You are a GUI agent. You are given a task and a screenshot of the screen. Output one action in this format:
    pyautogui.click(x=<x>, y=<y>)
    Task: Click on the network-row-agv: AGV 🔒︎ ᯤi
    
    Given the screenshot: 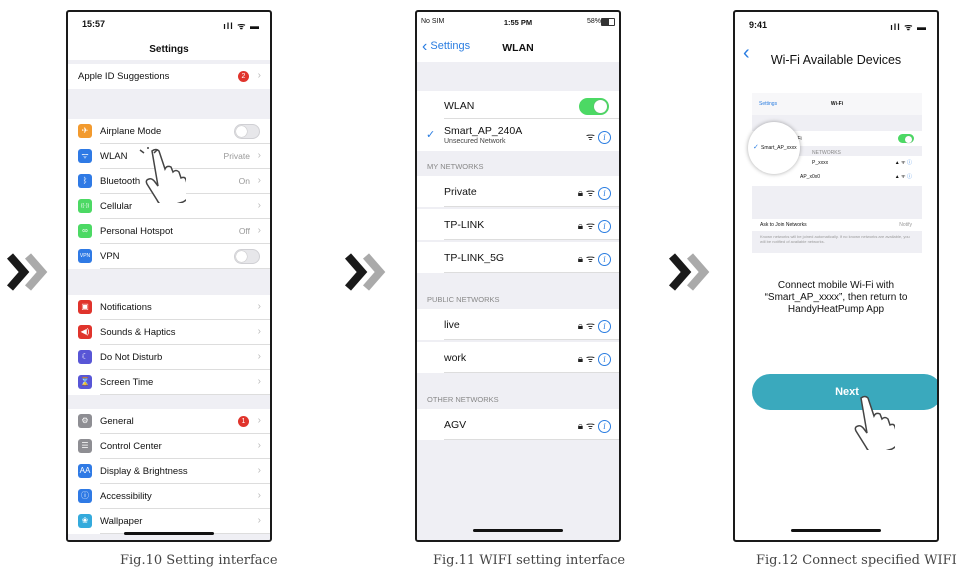 What is the action you would take?
    pyautogui.click(x=518, y=424)
    